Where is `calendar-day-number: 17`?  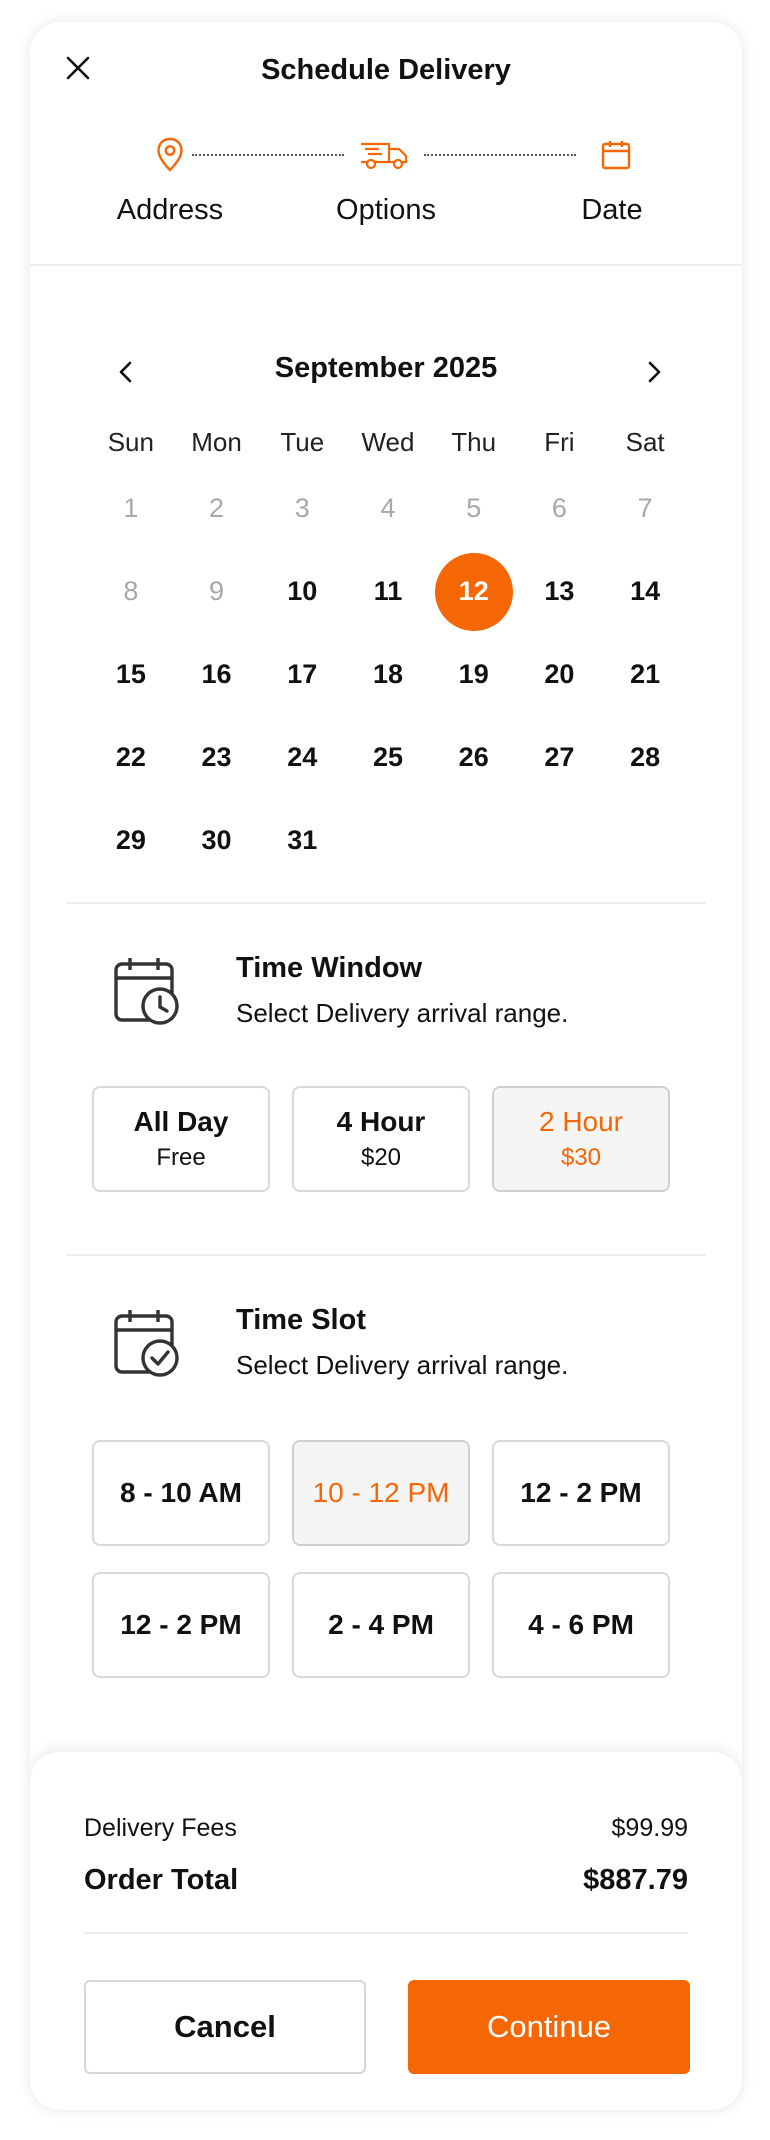 calendar-day-number: 17 is located at coordinates (302, 674).